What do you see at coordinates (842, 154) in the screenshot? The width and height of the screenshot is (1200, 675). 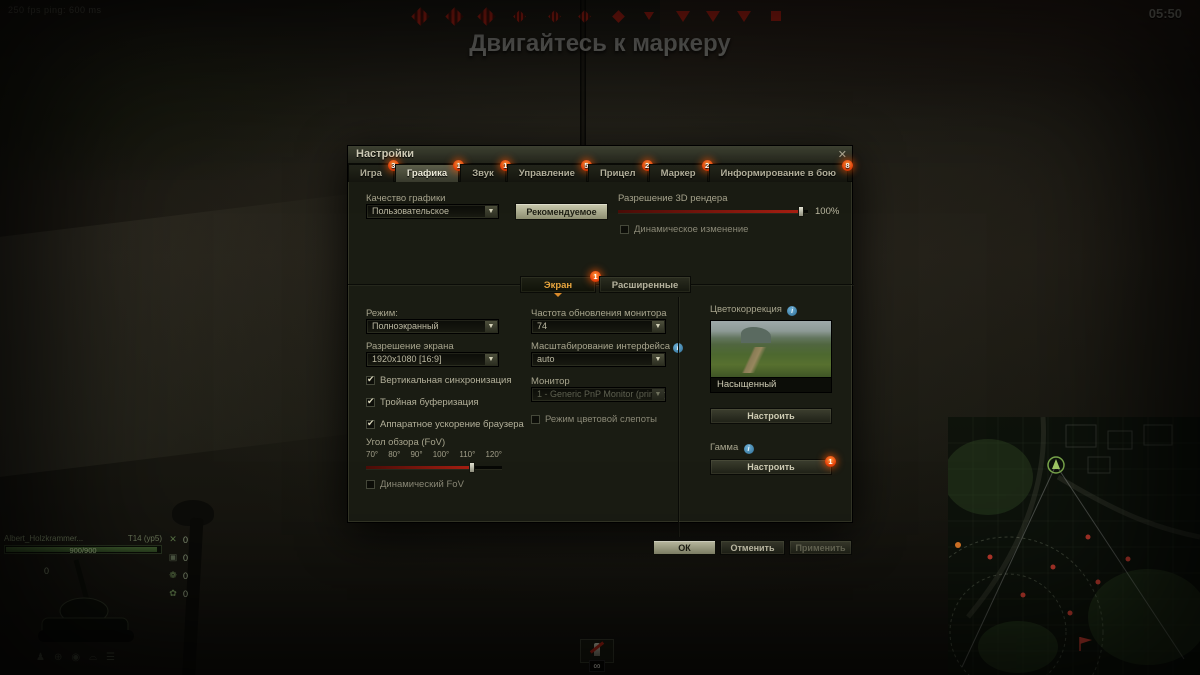 I see `close-icon: ✕` at bounding box center [842, 154].